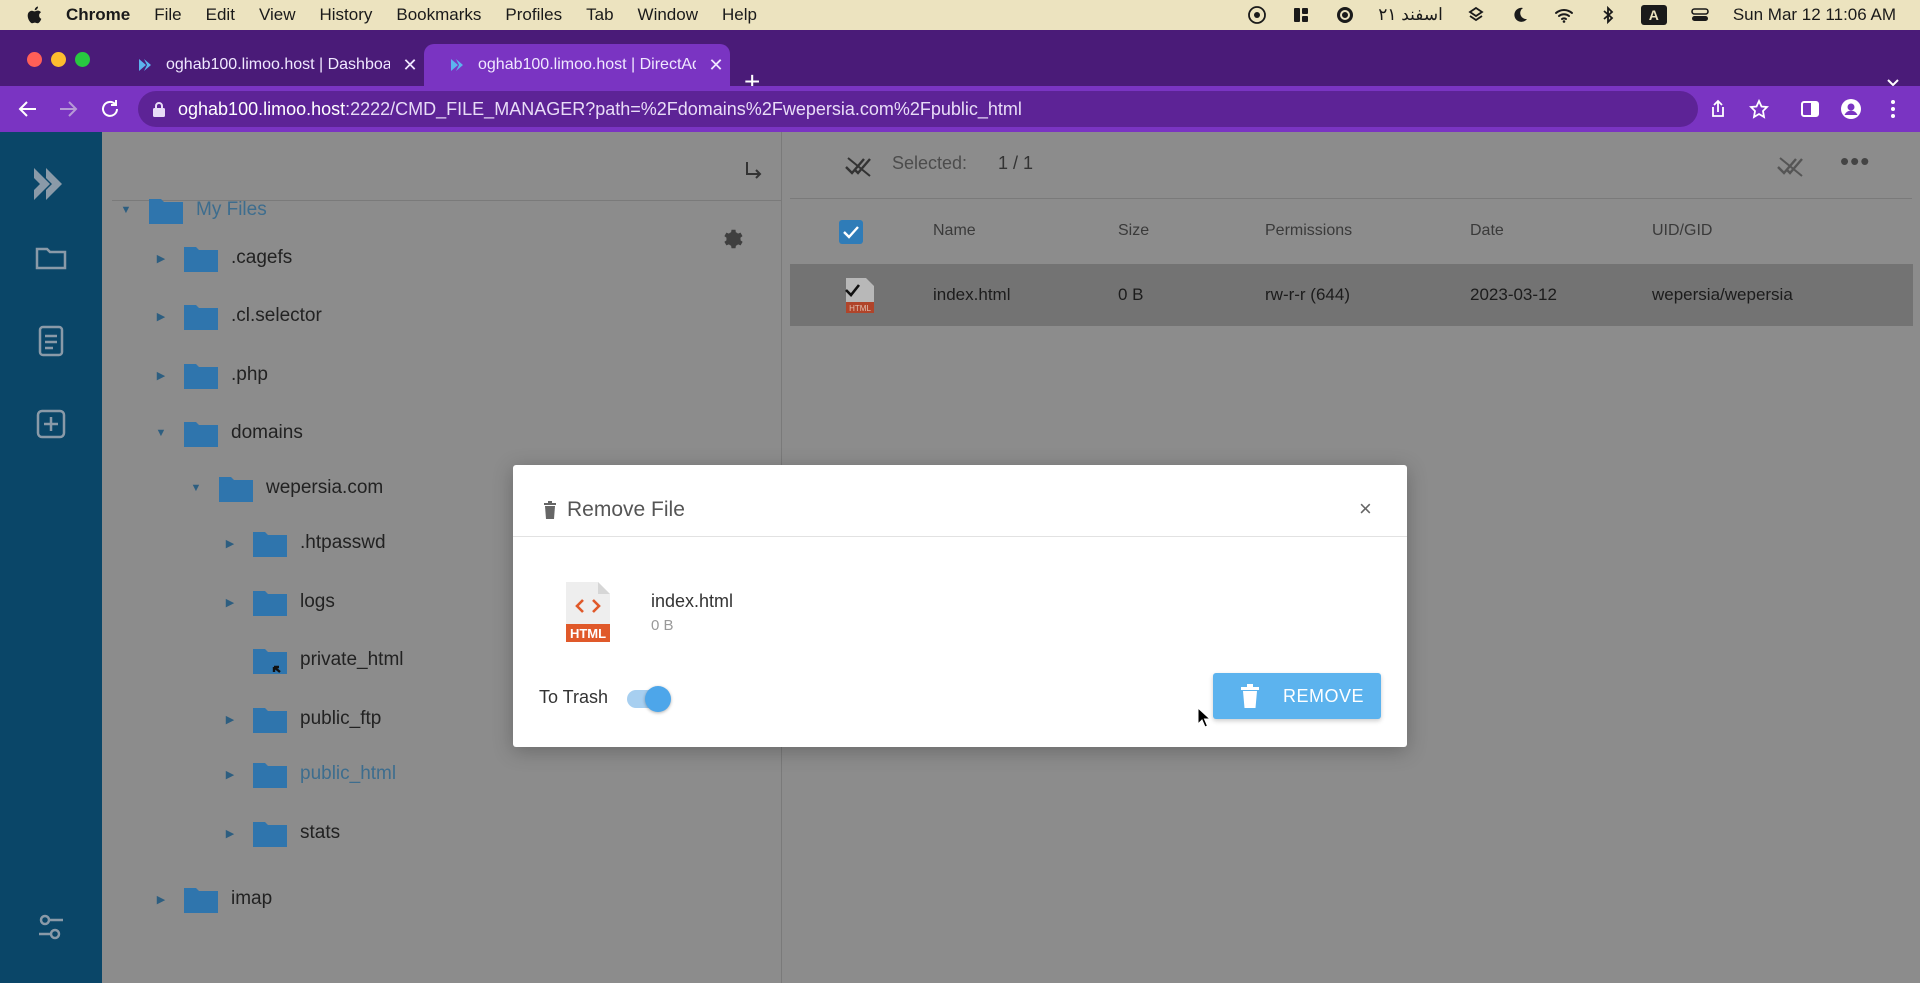 The image size is (1920, 983). What do you see at coordinates (1718, 109) in the screenshot?
I see `share-icon` at bounding box center [1718, 109].